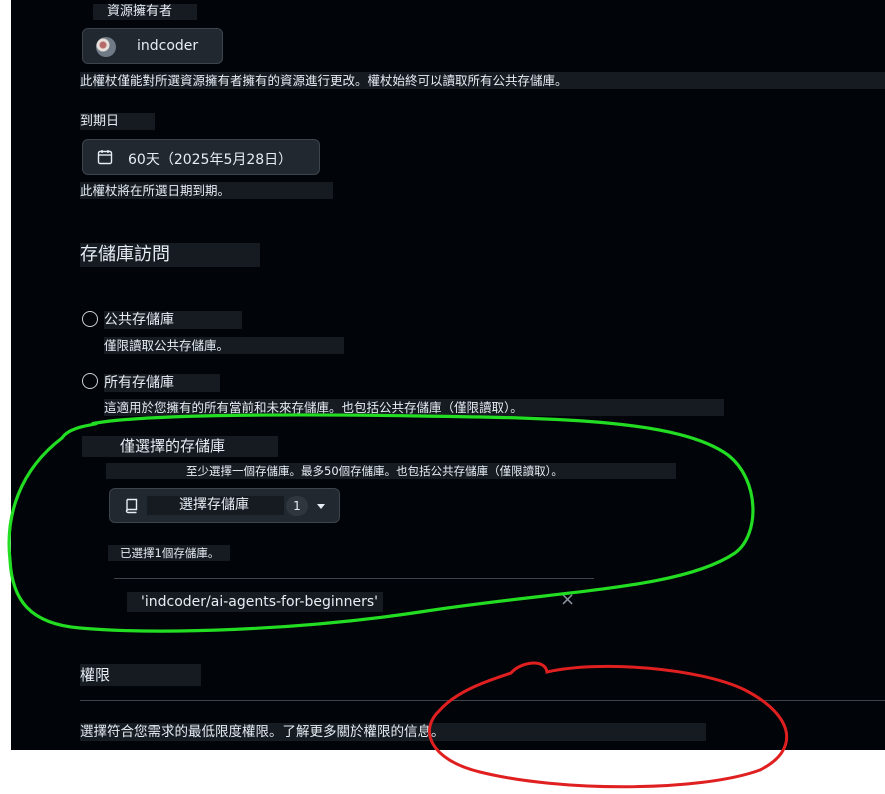 The height and width of the screenshot is (794, 885). I want to click on owner-avatar, so click(106, 47).